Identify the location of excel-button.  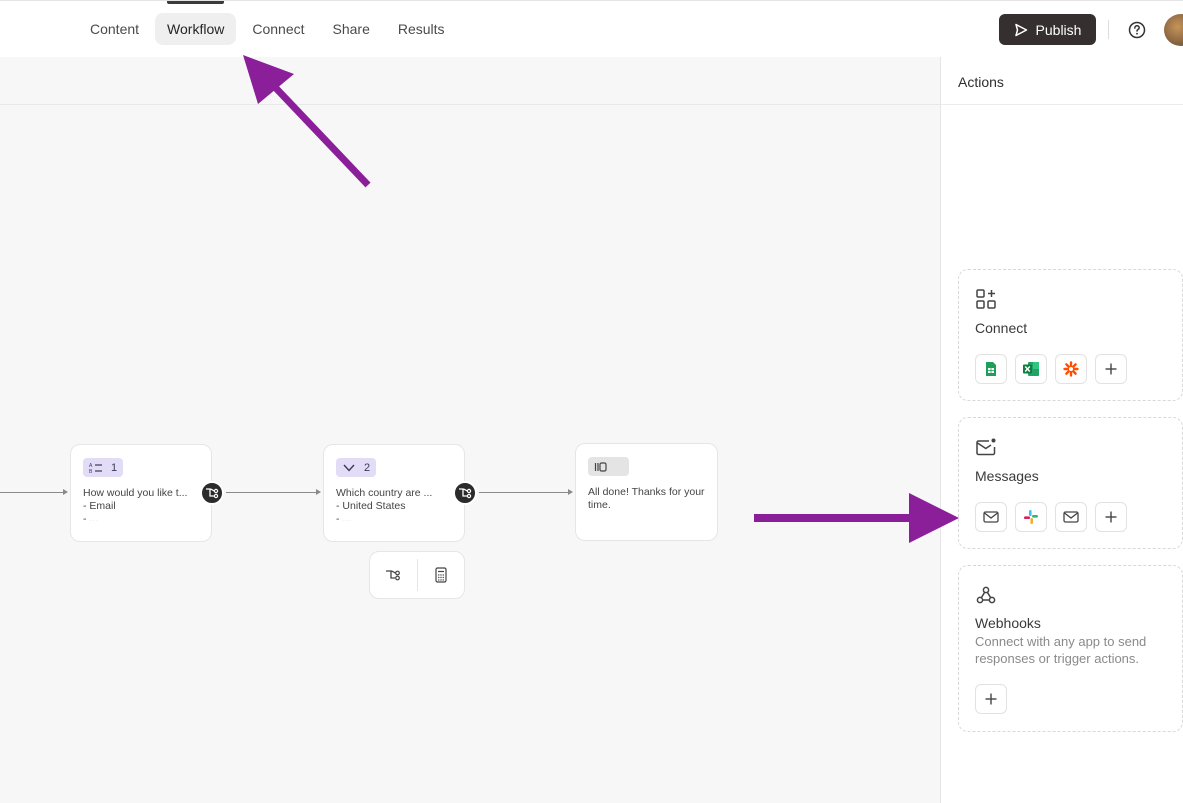
(1031, 369).